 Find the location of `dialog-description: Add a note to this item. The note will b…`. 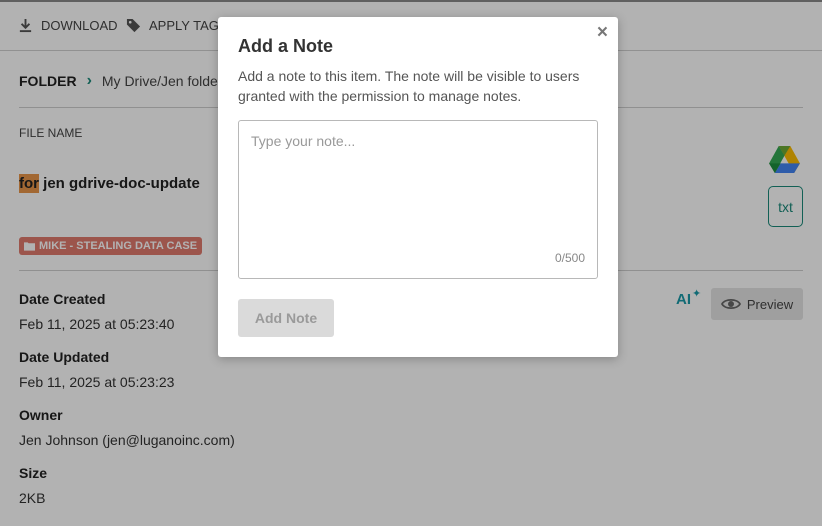

dialog-description: Add a note to this item. The note will b… is located at coordinates (409, 86).